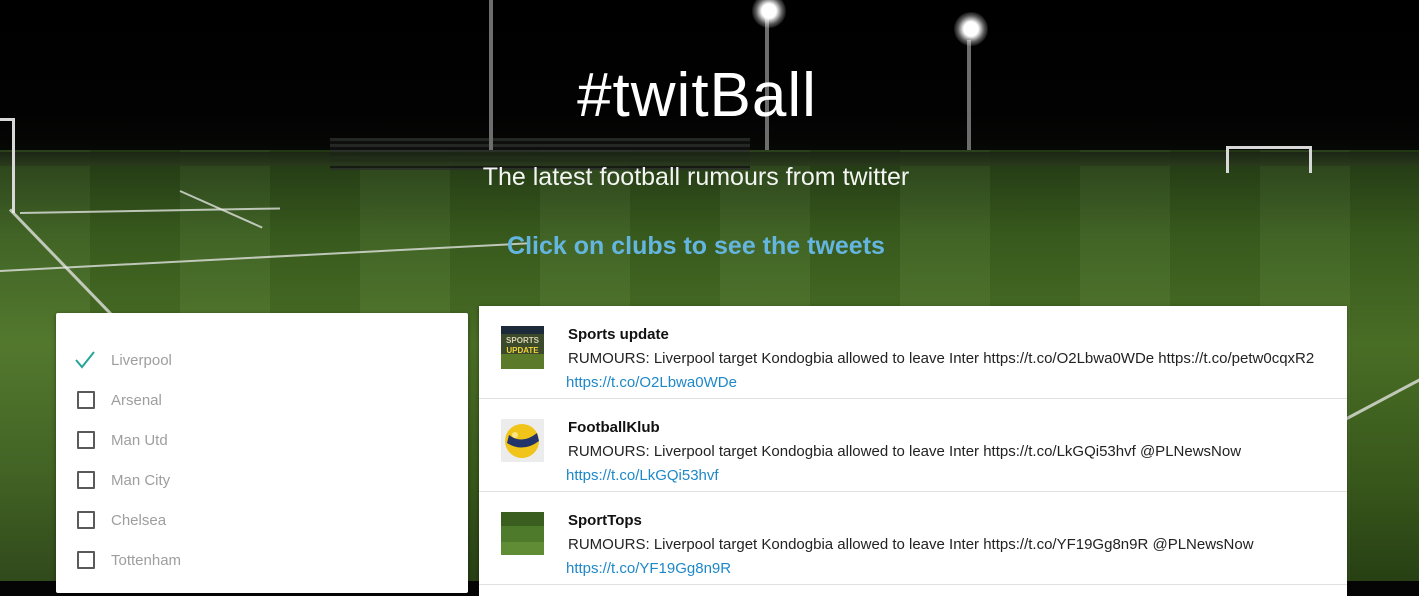 This screenshot has width=1419, height=596. Describe the element at coordinates (697, 95) in the screenshot. I see `page-title: #twitBall` at that location.